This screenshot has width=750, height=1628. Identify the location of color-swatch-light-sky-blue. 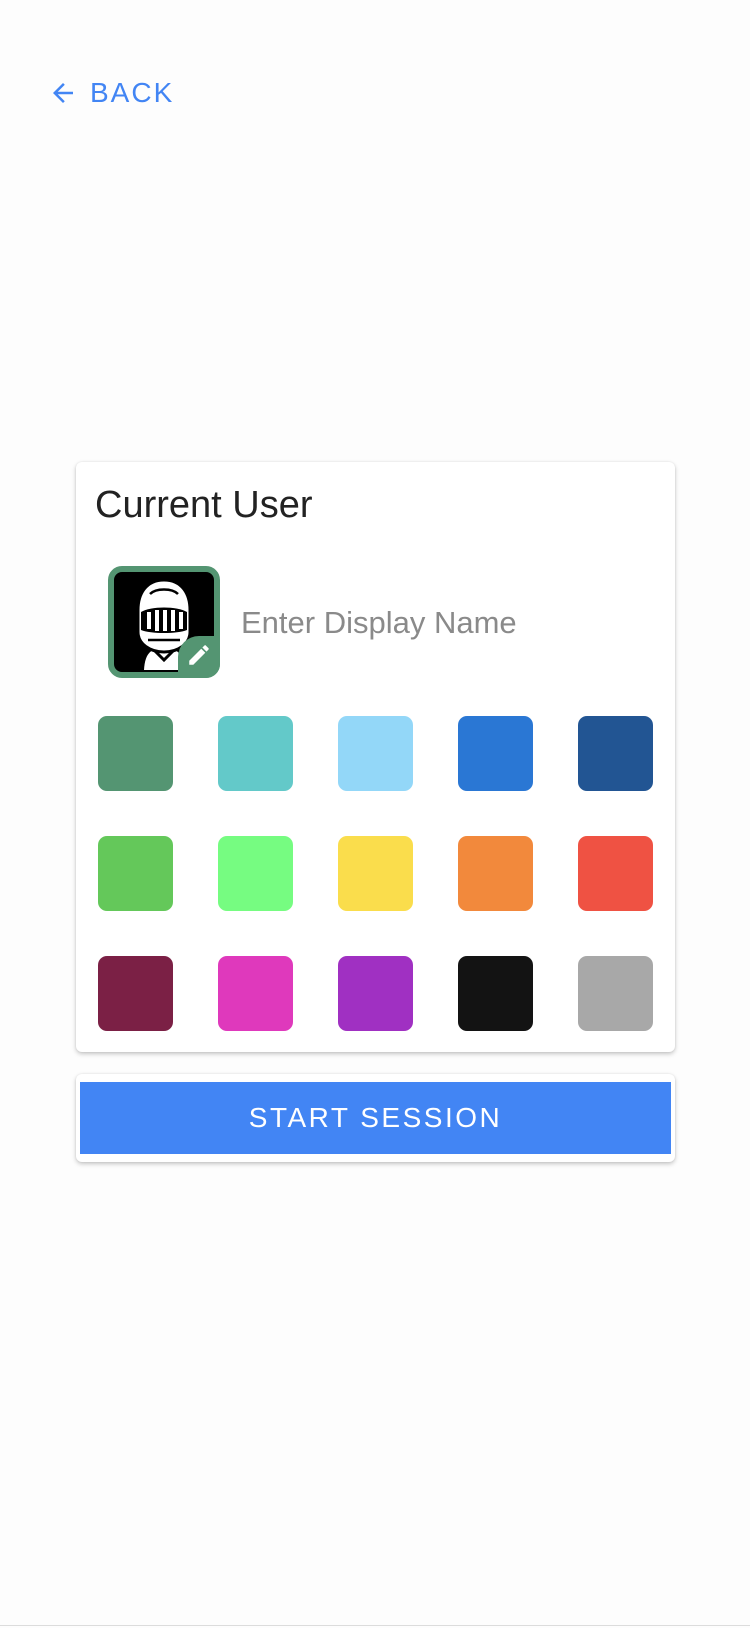
(375, 753).